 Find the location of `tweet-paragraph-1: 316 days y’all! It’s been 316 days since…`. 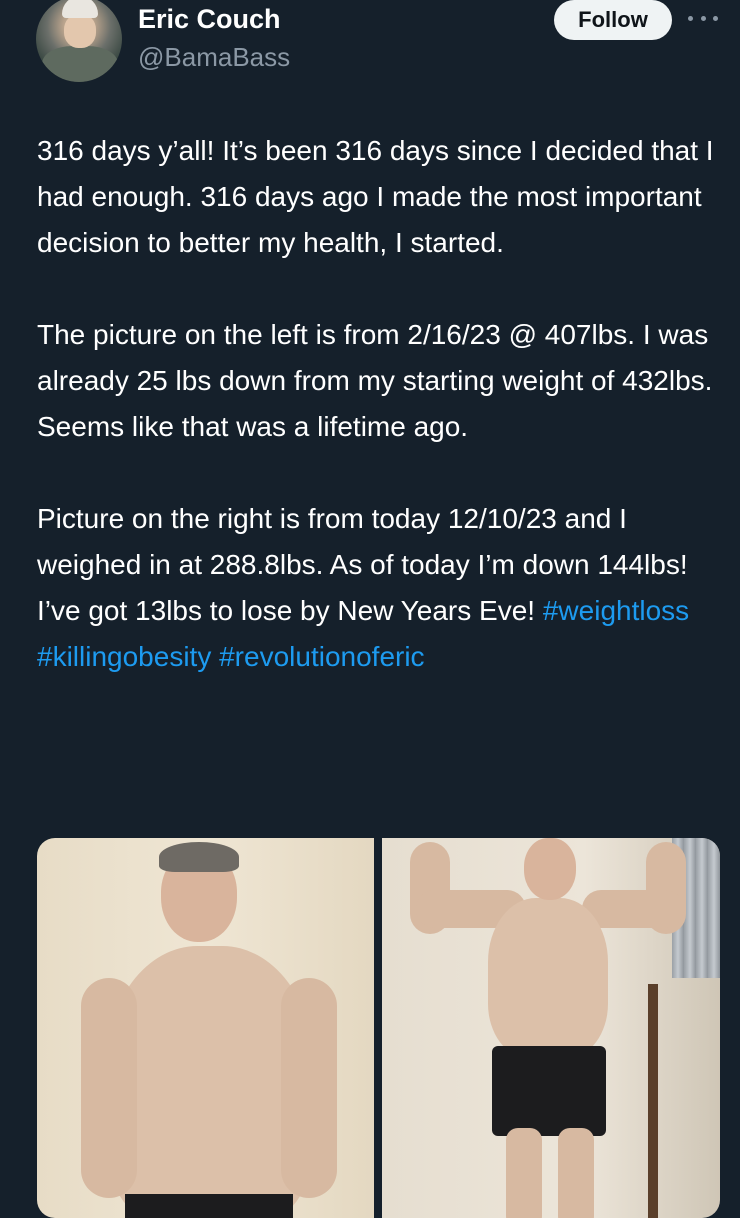

tweet-paragraph-1: 316 days y’all! It’s been 316 days since… is located at coordinates (375, 196).